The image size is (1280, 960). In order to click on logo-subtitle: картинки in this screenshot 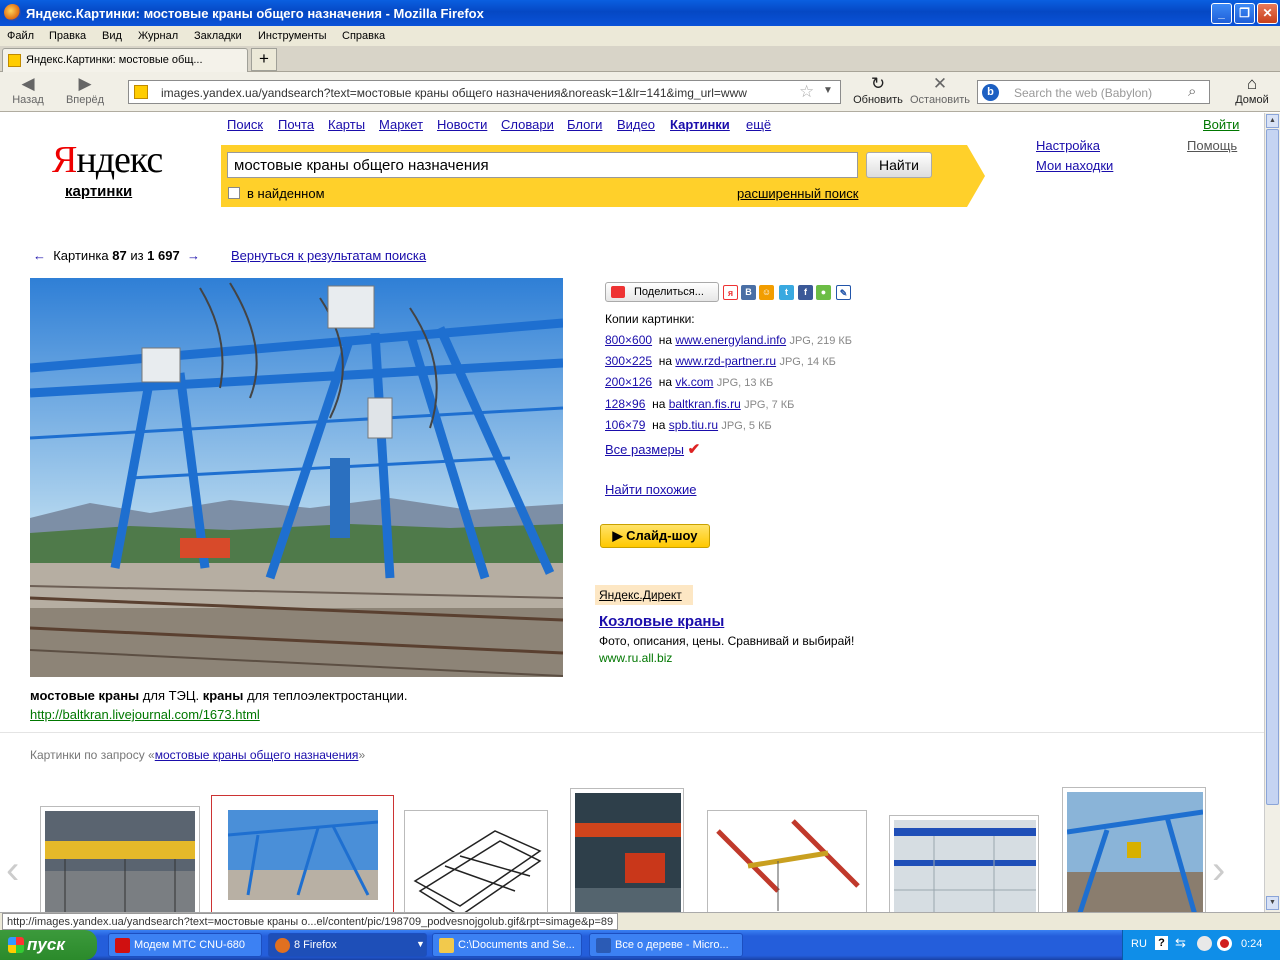, I will do `click(98, 191)`.